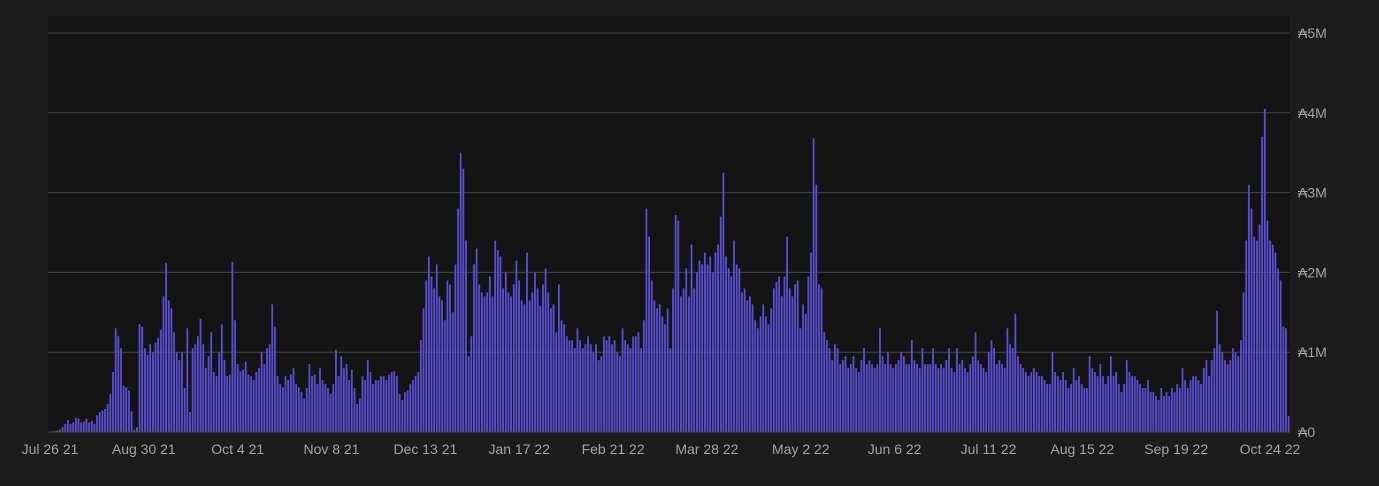  What do you see at coordinates (519, 449) in the screenshot?
I see `x-tick-label: Jan 17 22` at bounding box center [519, 449].